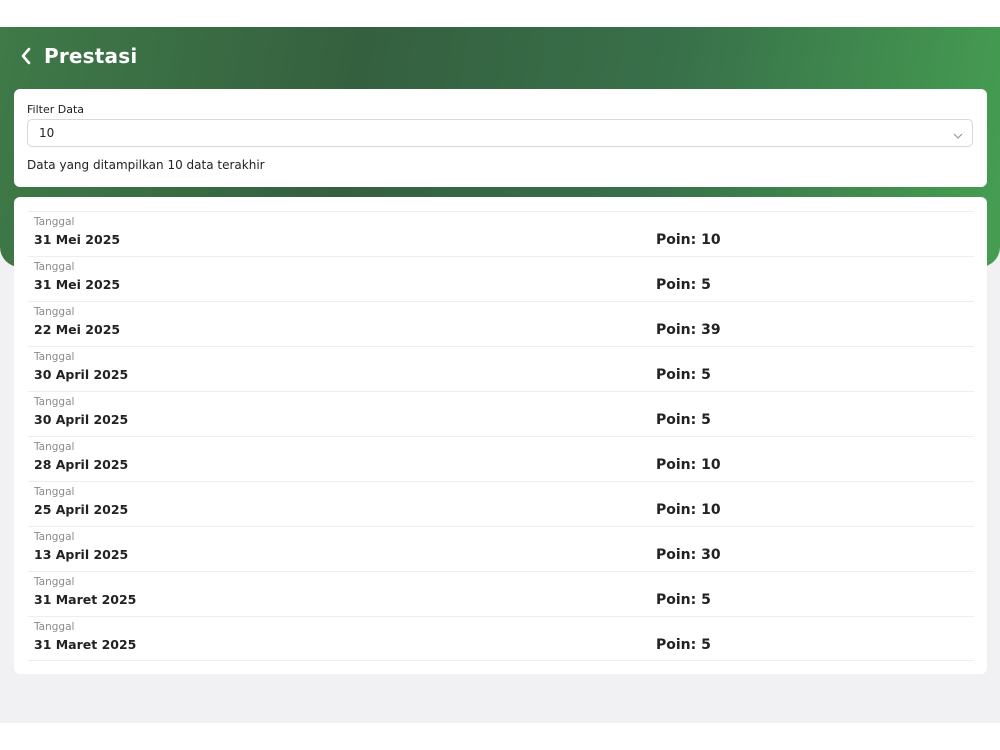 The width and height of the screenshot is (1000, 750). I want to click on list-item: Tanggal 28 April 2025 Poin: 10, so click(501, 458).